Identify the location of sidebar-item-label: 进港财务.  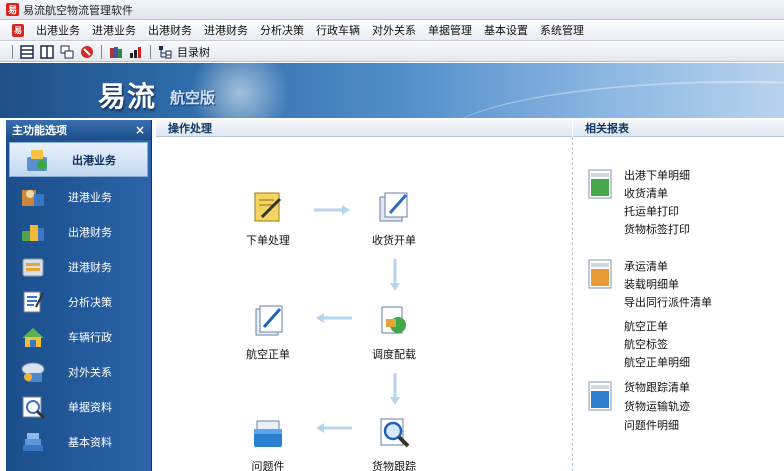
(90, 267).